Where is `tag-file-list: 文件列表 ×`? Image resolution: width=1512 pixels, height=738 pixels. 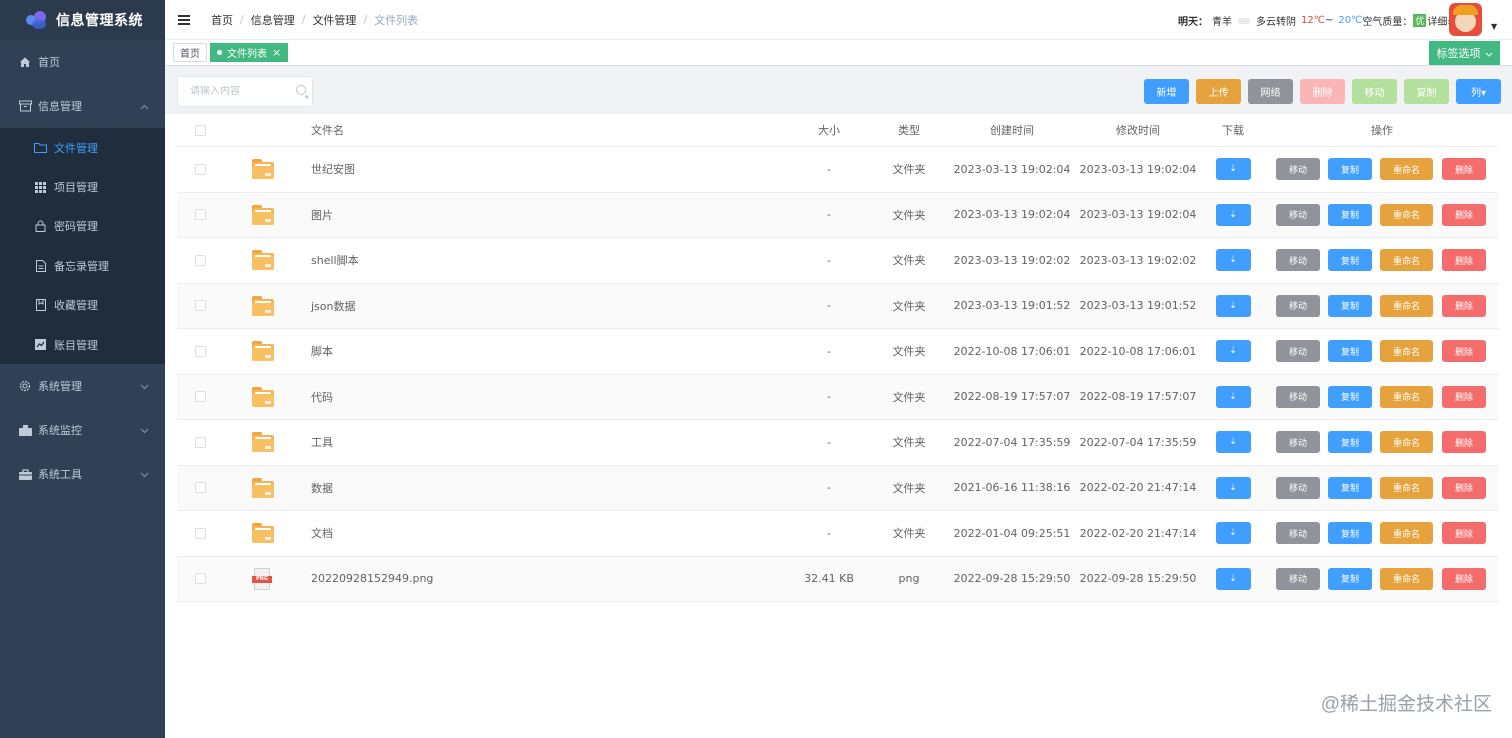 tag-file-list: 文件列表 × is located at coordinates (249, 52).